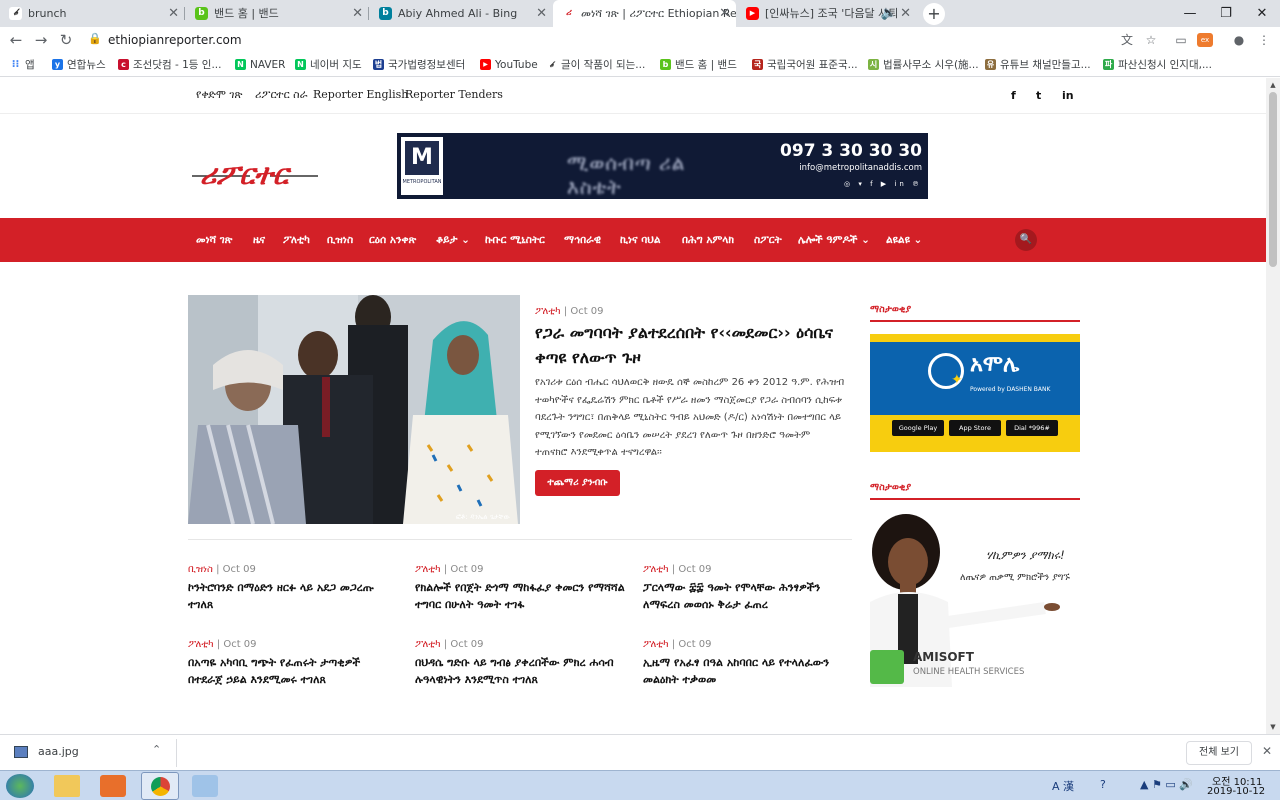 The height and width of the screenshot is (800, 1280). What do you see at coordinates (1181, 40) in the screenshot?
I see `cast-icon: ▭` at bounding box center [1181, 40].